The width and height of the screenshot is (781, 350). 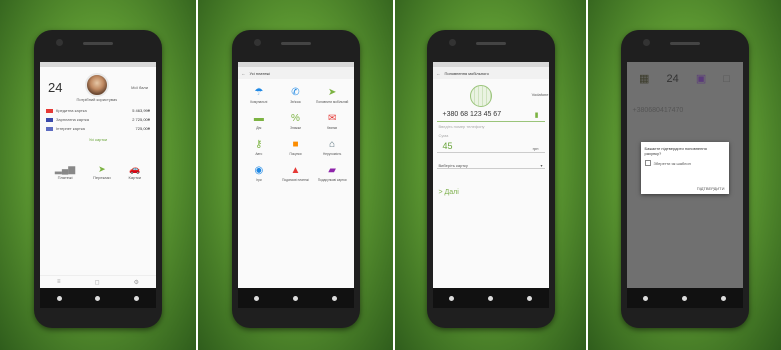 What do you see at coordinates (259, 144) in the screenshot?
I see `key-icon: ⚷` at bounding box center [259, 144].